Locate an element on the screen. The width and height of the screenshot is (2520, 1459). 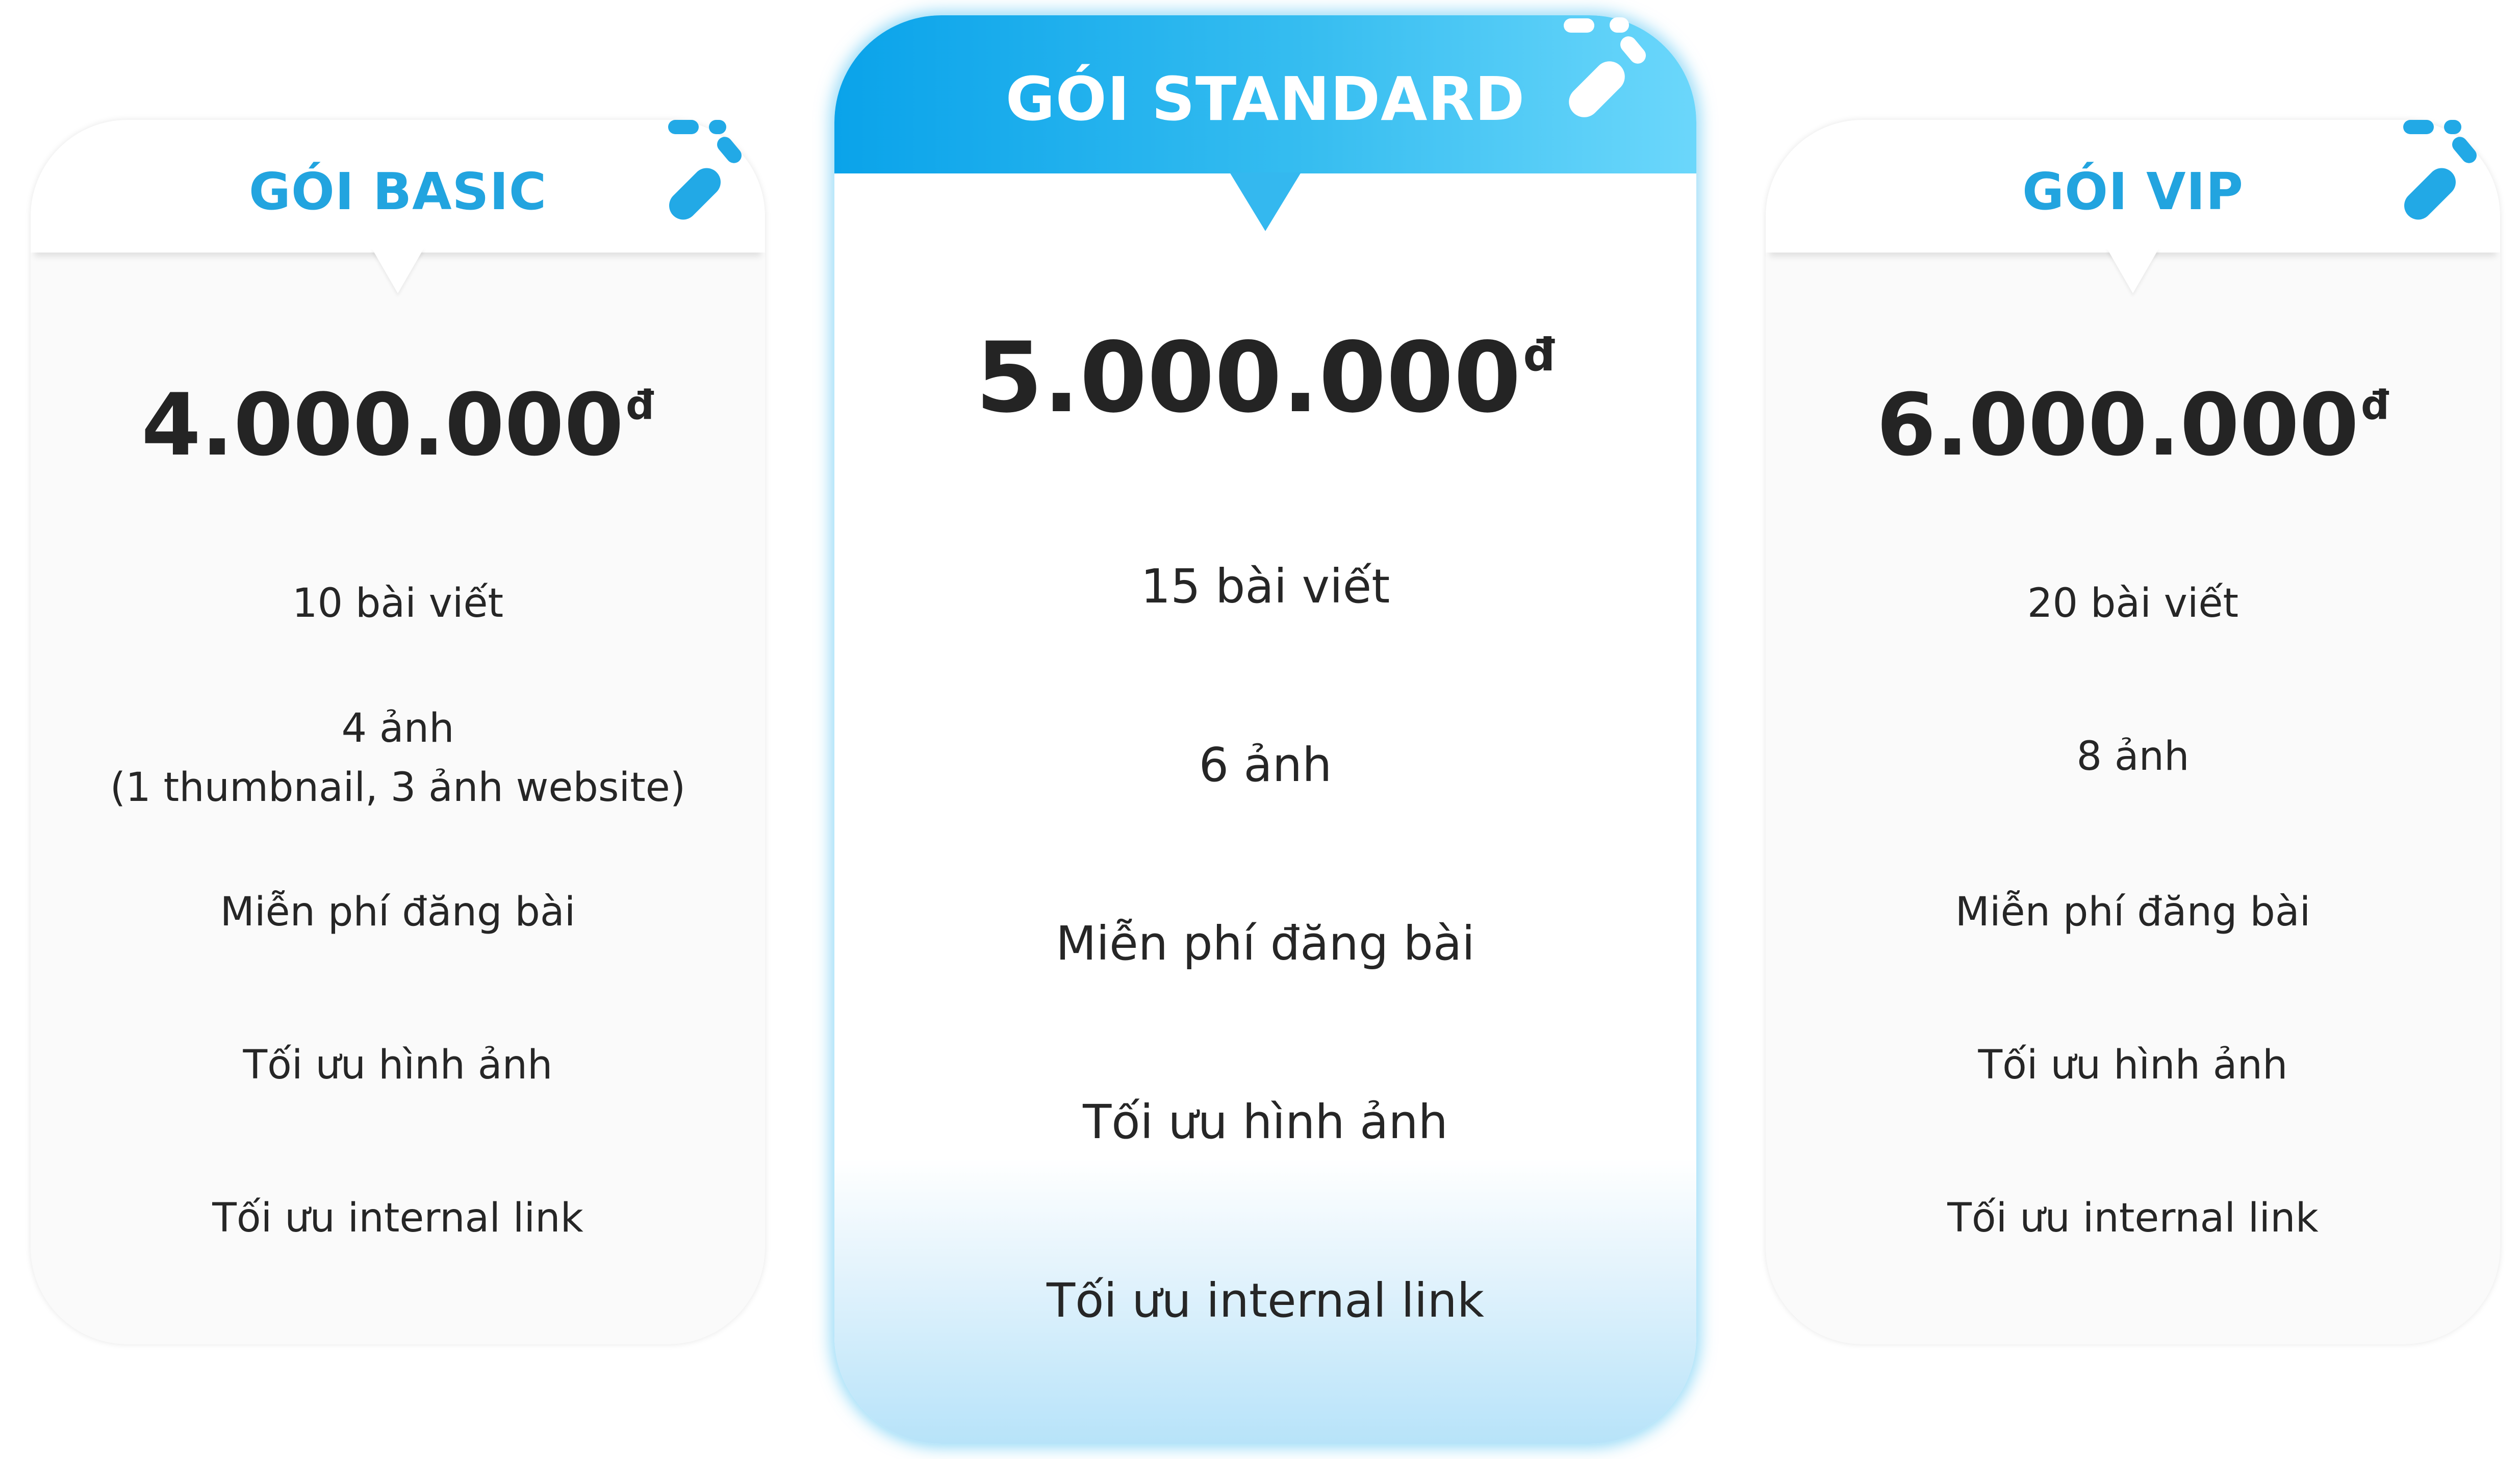
plan-price: 4.000.000đ is located at coordinates (398, 425).